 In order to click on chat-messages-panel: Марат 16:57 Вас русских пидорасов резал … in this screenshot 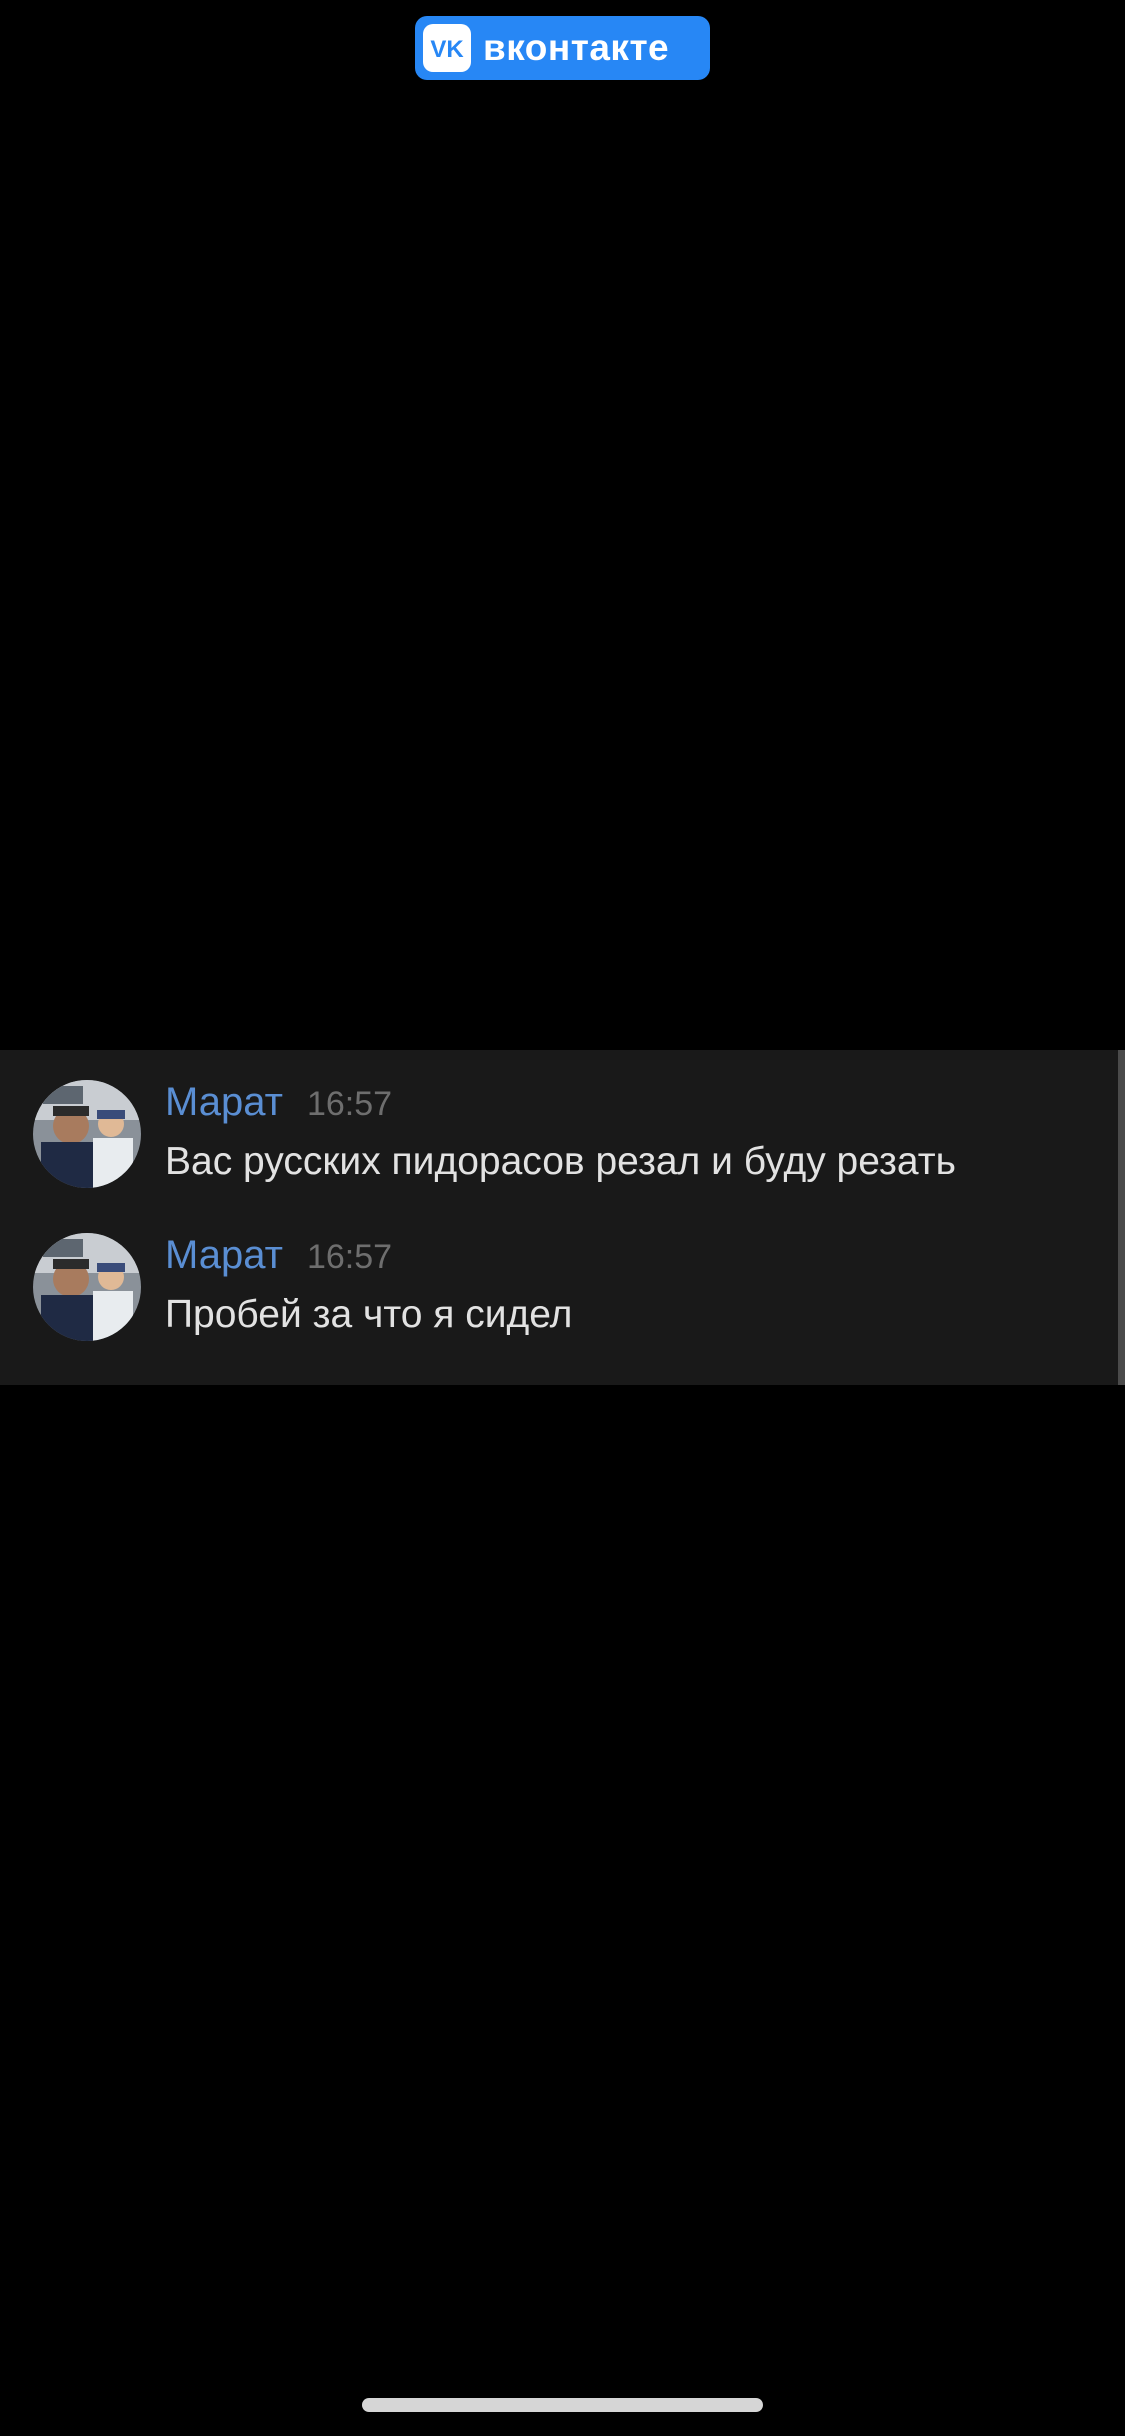, I will do `click(562, 1217)`.